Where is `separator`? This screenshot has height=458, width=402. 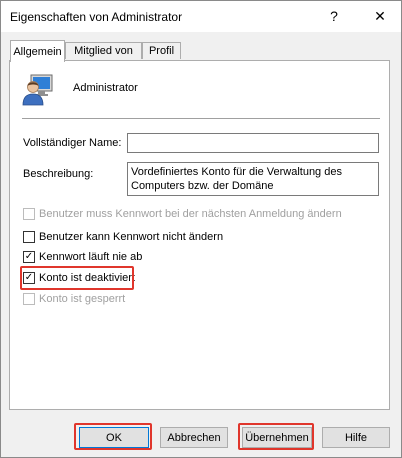
separator is located at coordinates (201, 118).